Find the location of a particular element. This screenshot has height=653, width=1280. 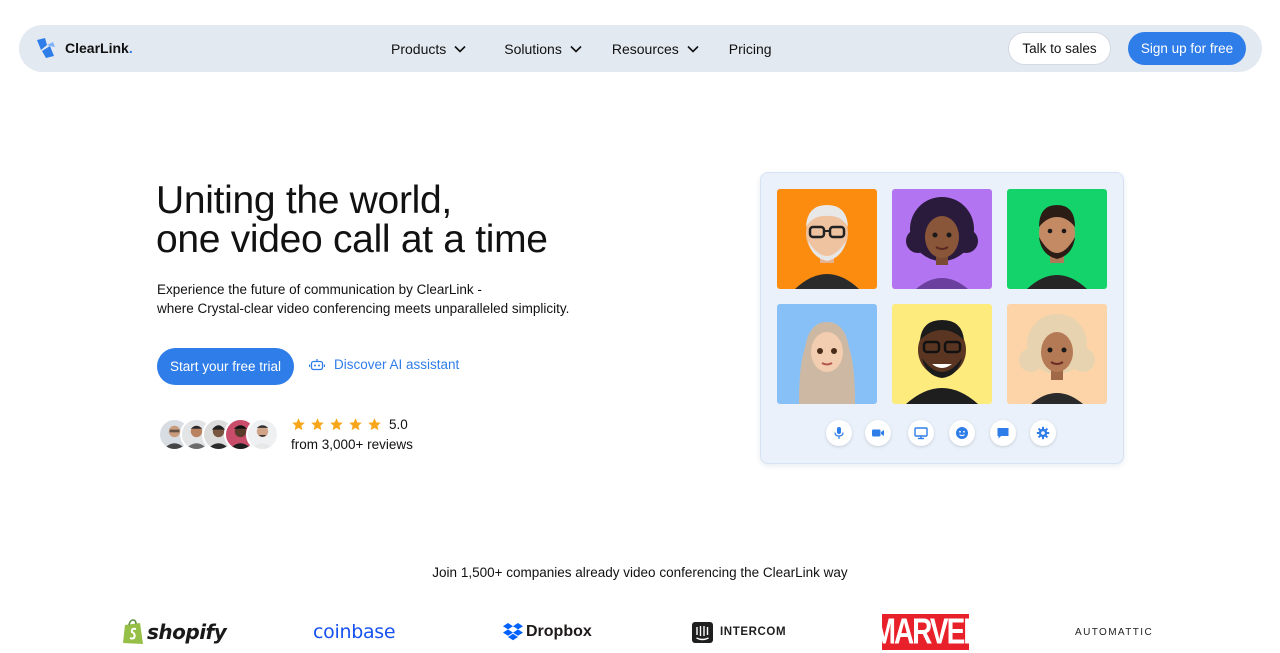

brand-logo: ClearLink. is located at coordinates (83, 48).